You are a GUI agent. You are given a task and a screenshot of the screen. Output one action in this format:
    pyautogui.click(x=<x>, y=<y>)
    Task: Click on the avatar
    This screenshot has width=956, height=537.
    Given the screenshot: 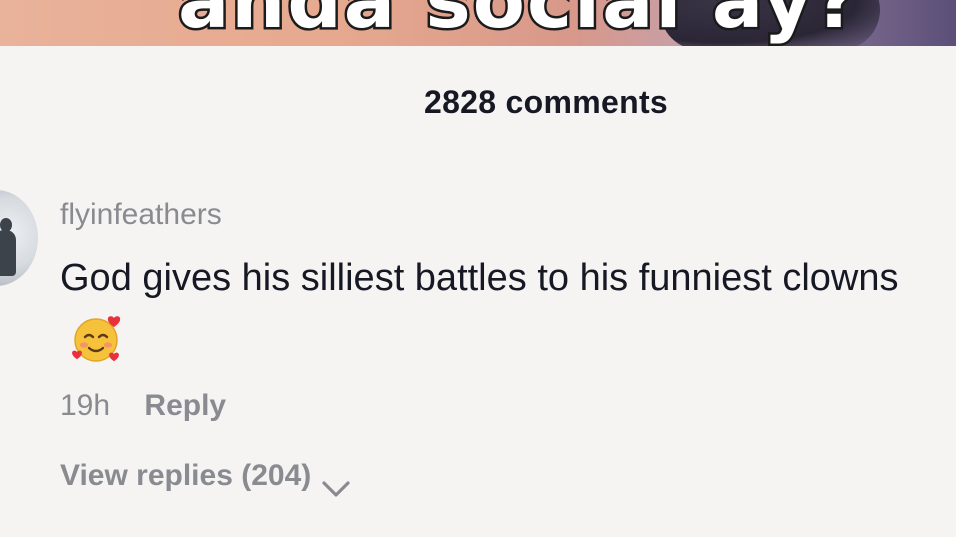 What is the action you would take?
    pyautogui.click(x=19, y=238)
    